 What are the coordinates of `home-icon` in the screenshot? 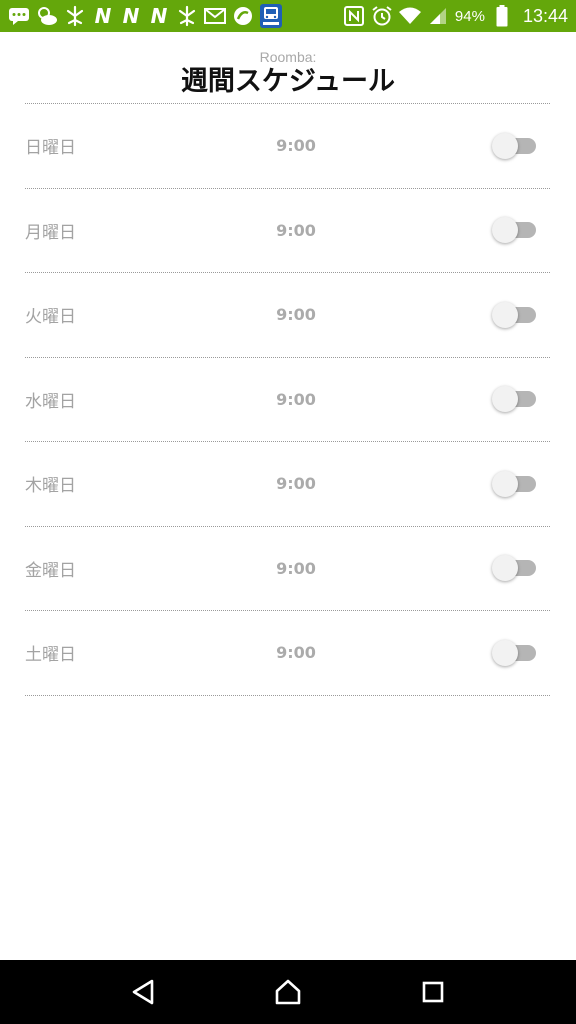 It's located at (288, 992).